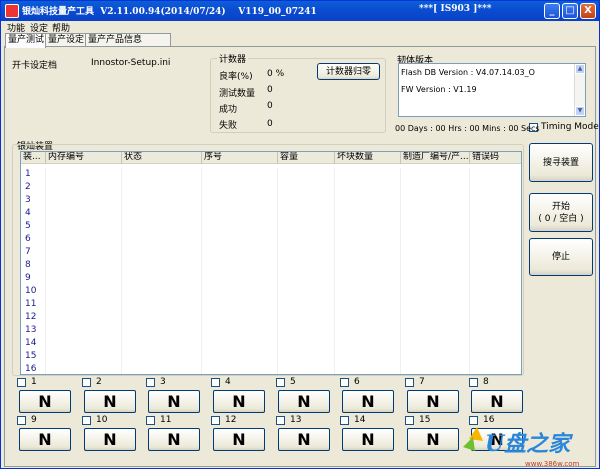 The image size is (600, 469). Describe the element at coordinates (110, 439) in the screenshot. I see `slot-10-status-button: N` at that location.